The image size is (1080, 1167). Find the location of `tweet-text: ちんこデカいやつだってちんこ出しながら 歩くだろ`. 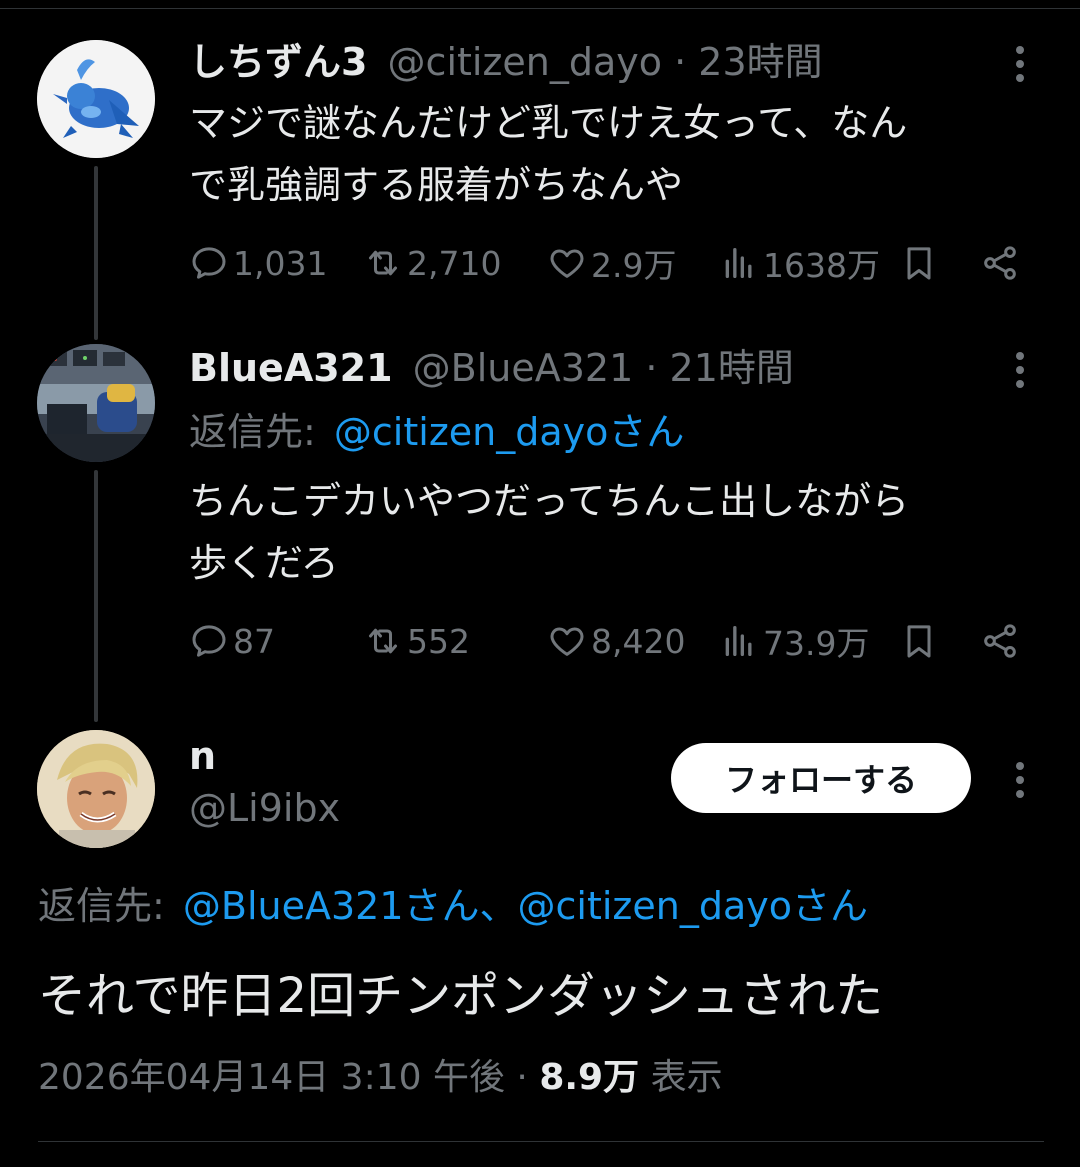

tweet-text: ちんこデカいやつだってちんこ出しながら 歩くだろ is located at coordinates (549, 532).